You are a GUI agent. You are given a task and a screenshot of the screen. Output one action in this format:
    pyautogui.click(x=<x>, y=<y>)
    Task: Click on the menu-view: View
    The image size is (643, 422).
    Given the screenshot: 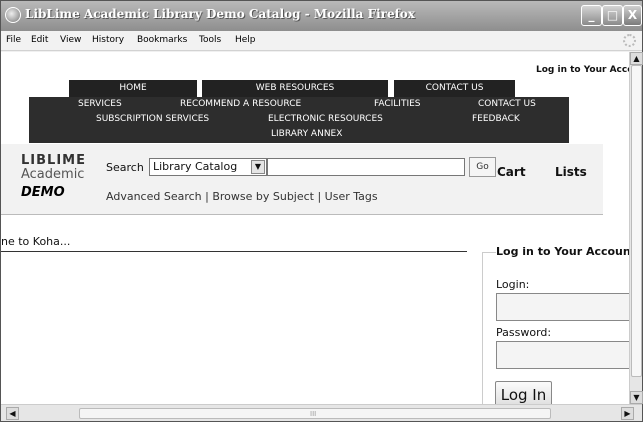 What is the action you would take?
    pyautogui.click(x=70, y=40)
    